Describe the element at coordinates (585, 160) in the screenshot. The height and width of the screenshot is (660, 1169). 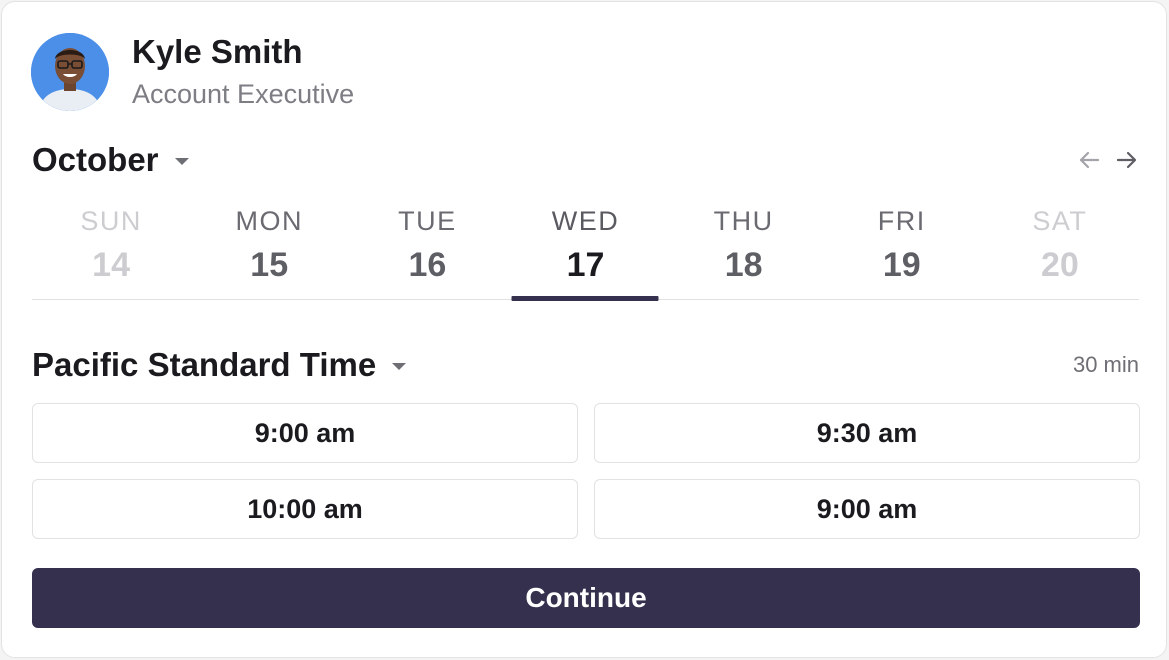
I see `month-row: October` at that location.